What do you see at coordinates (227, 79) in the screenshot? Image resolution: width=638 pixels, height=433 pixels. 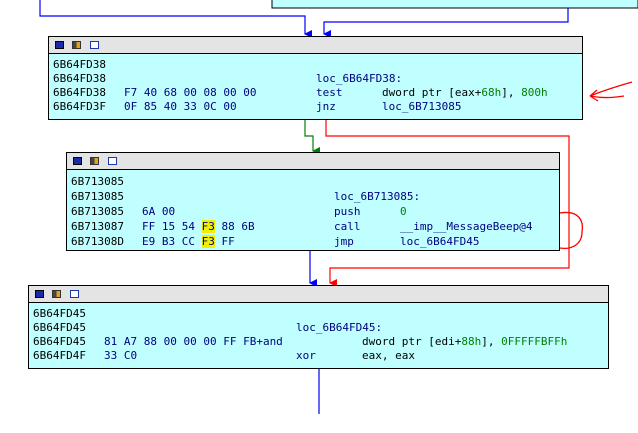 I see `code-line: 6B64FD38 loc_6B64FD38:` at bounding box center [227, 79].